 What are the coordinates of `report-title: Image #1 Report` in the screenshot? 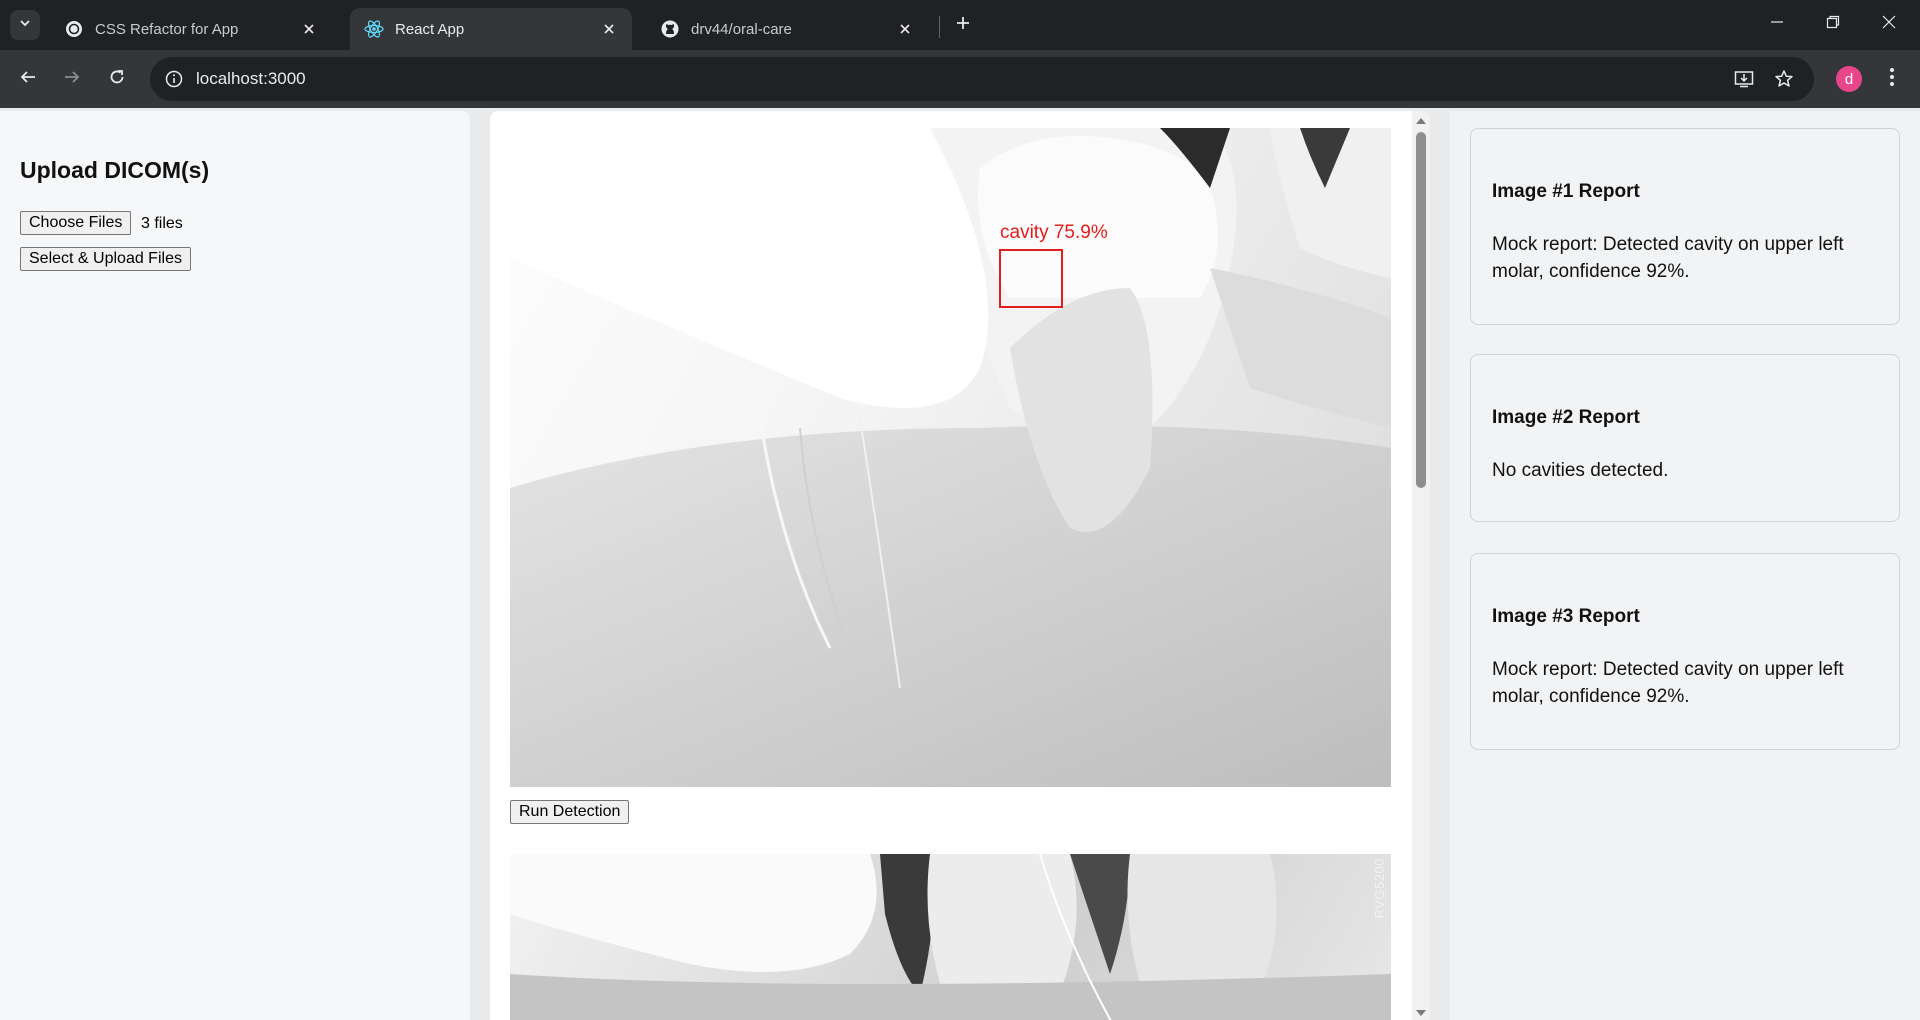 It's located at (1566, 191).